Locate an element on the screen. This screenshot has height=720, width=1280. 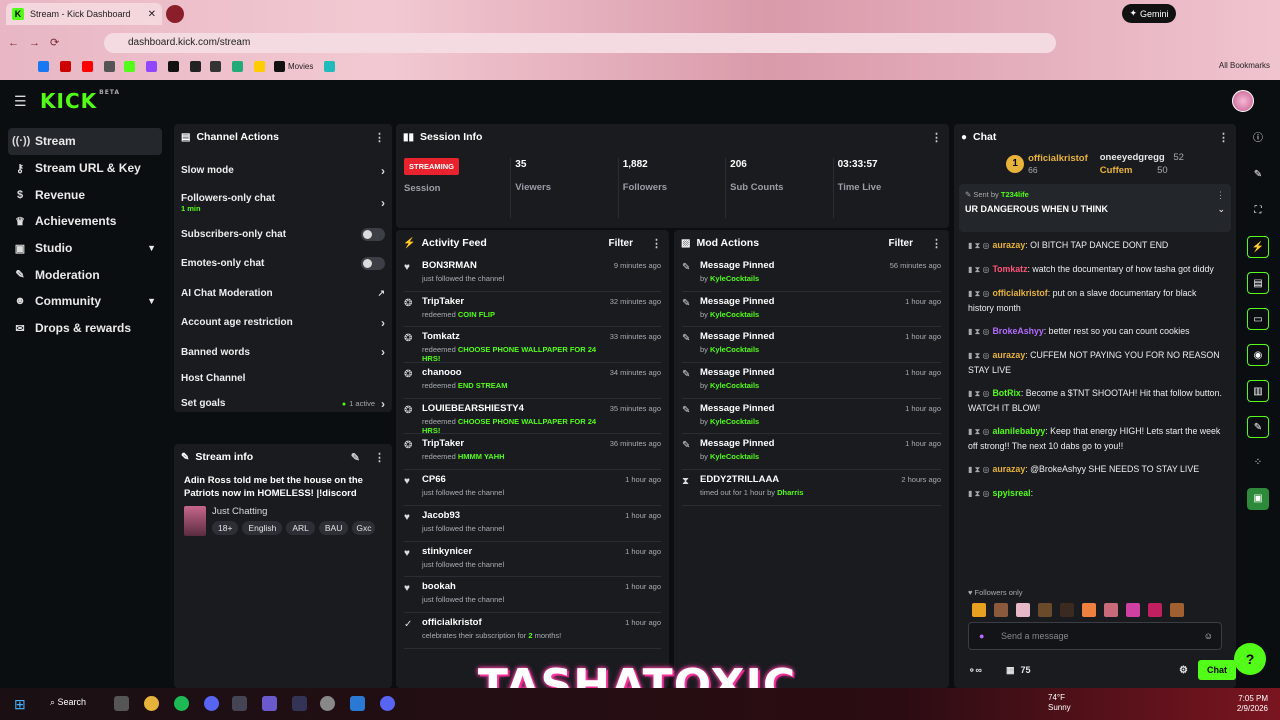
tag-chip: English is located at coordinates (262, 528).